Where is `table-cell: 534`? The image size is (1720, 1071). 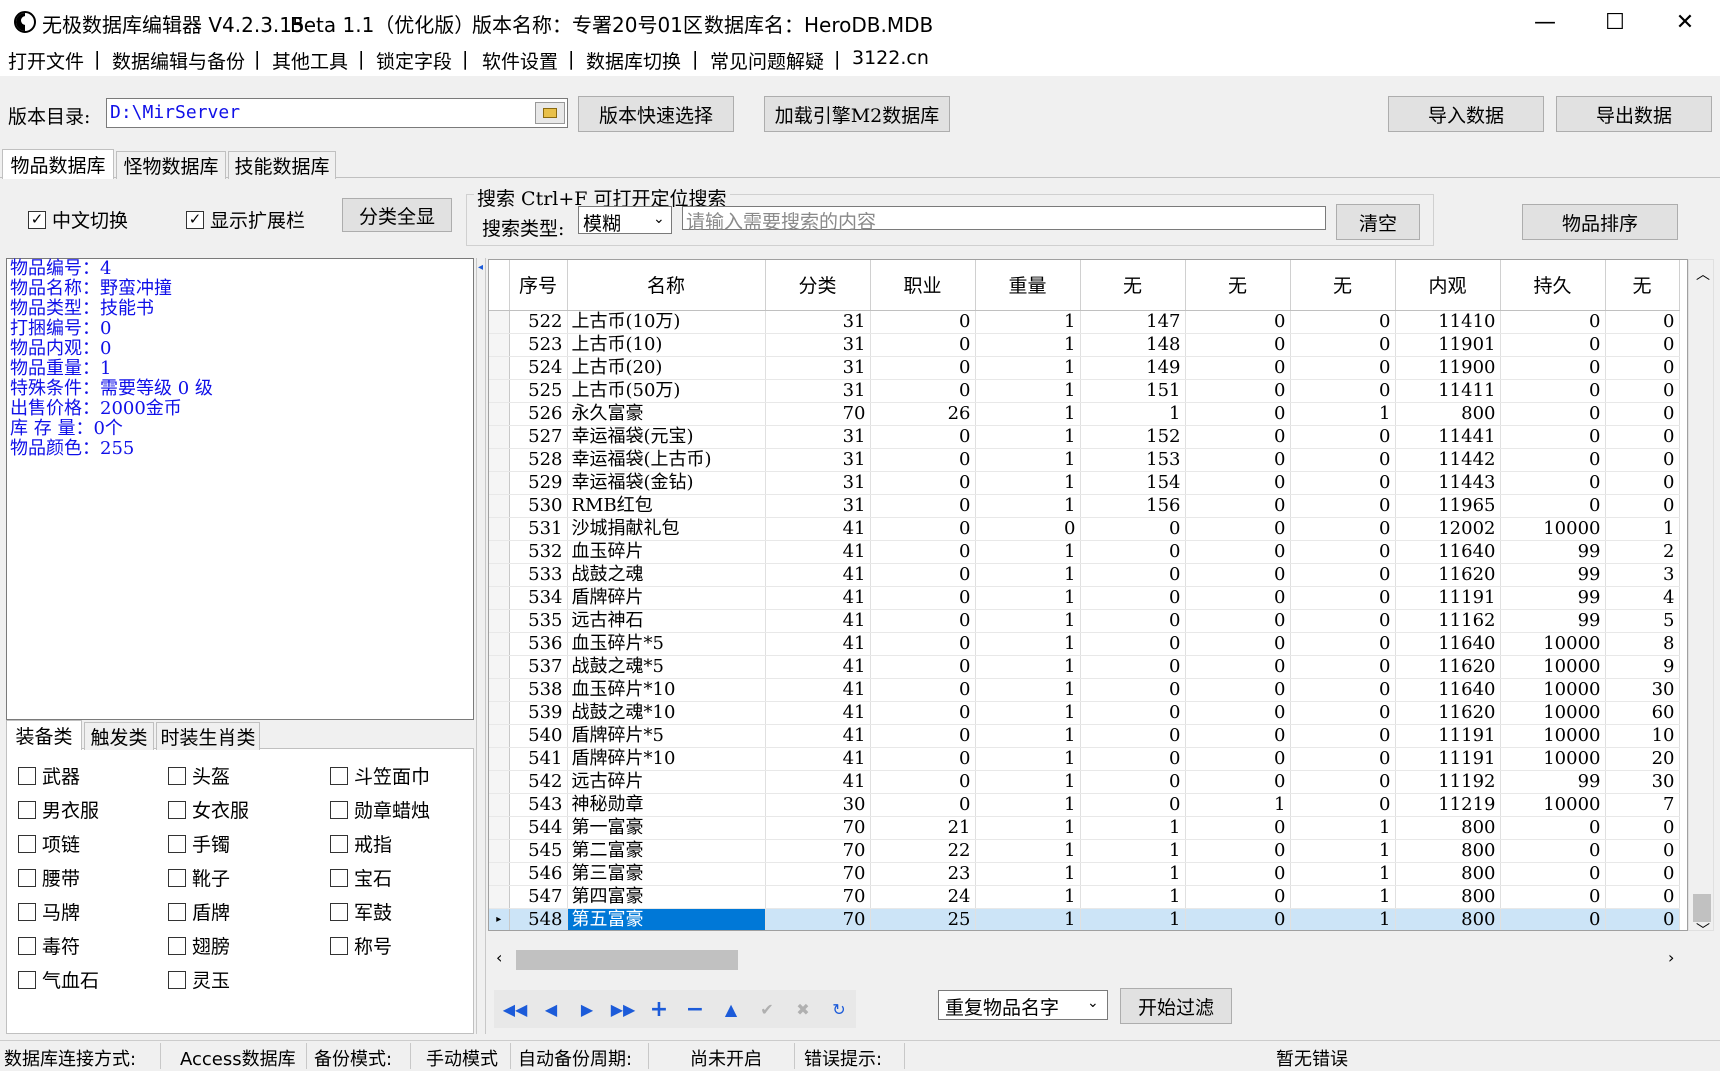
table-cell: 534 is located at coordinates (538, 598).